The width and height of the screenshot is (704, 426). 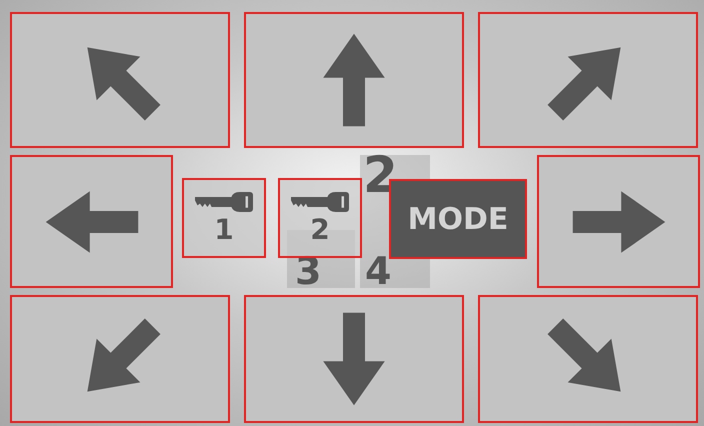 What do you see at coordinates (458, 219) in the screenshot?
I see `mode-button: MODE` at bounding box center [458, 219].